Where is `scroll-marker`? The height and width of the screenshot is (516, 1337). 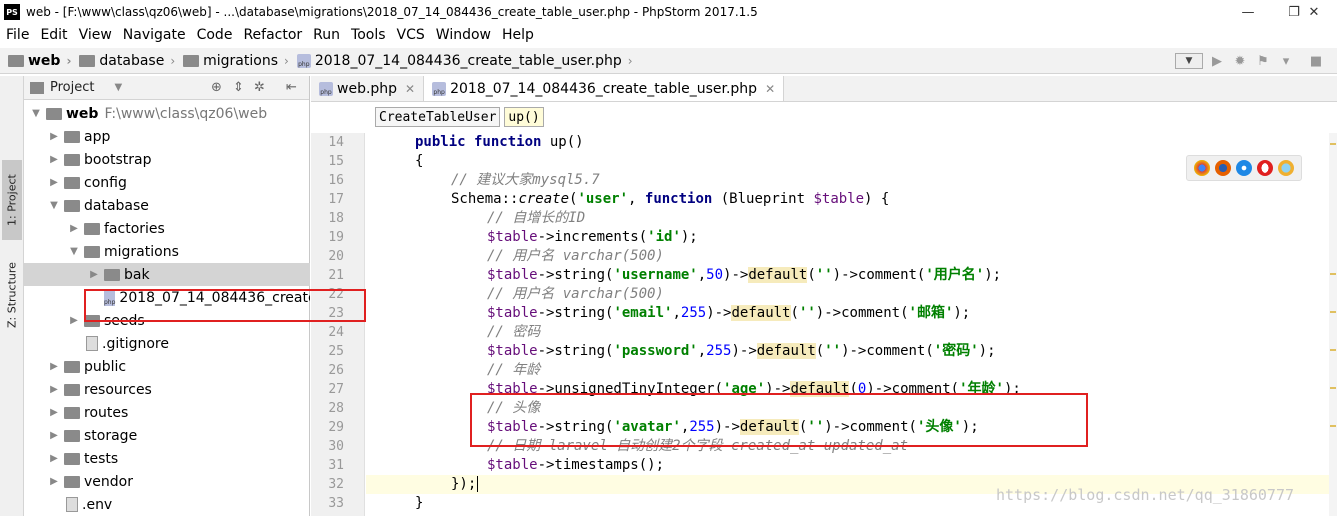
scroll-marker is located at coordinates (1333, 388).